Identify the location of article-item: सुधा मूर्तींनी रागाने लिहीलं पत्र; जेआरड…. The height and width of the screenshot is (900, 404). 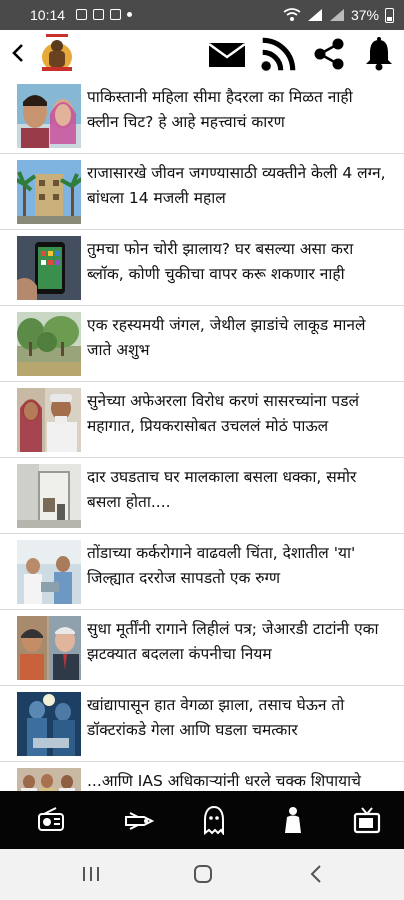
(202, 648).